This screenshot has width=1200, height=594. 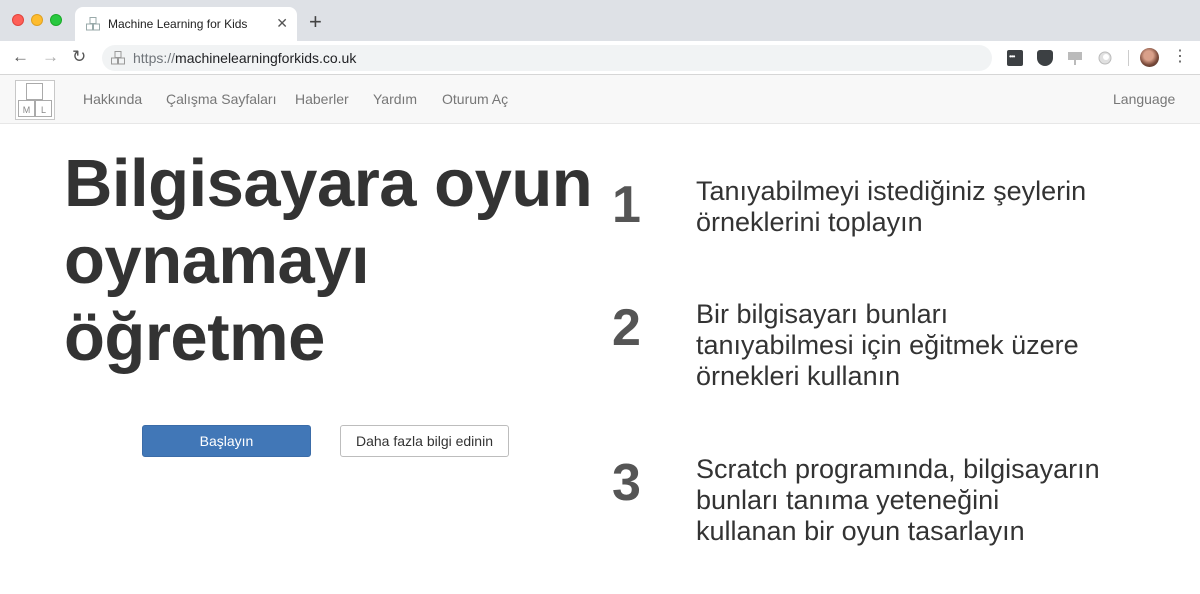 I want to click on browser-menu-icon: ⋮, so click(x=1180, y=57).